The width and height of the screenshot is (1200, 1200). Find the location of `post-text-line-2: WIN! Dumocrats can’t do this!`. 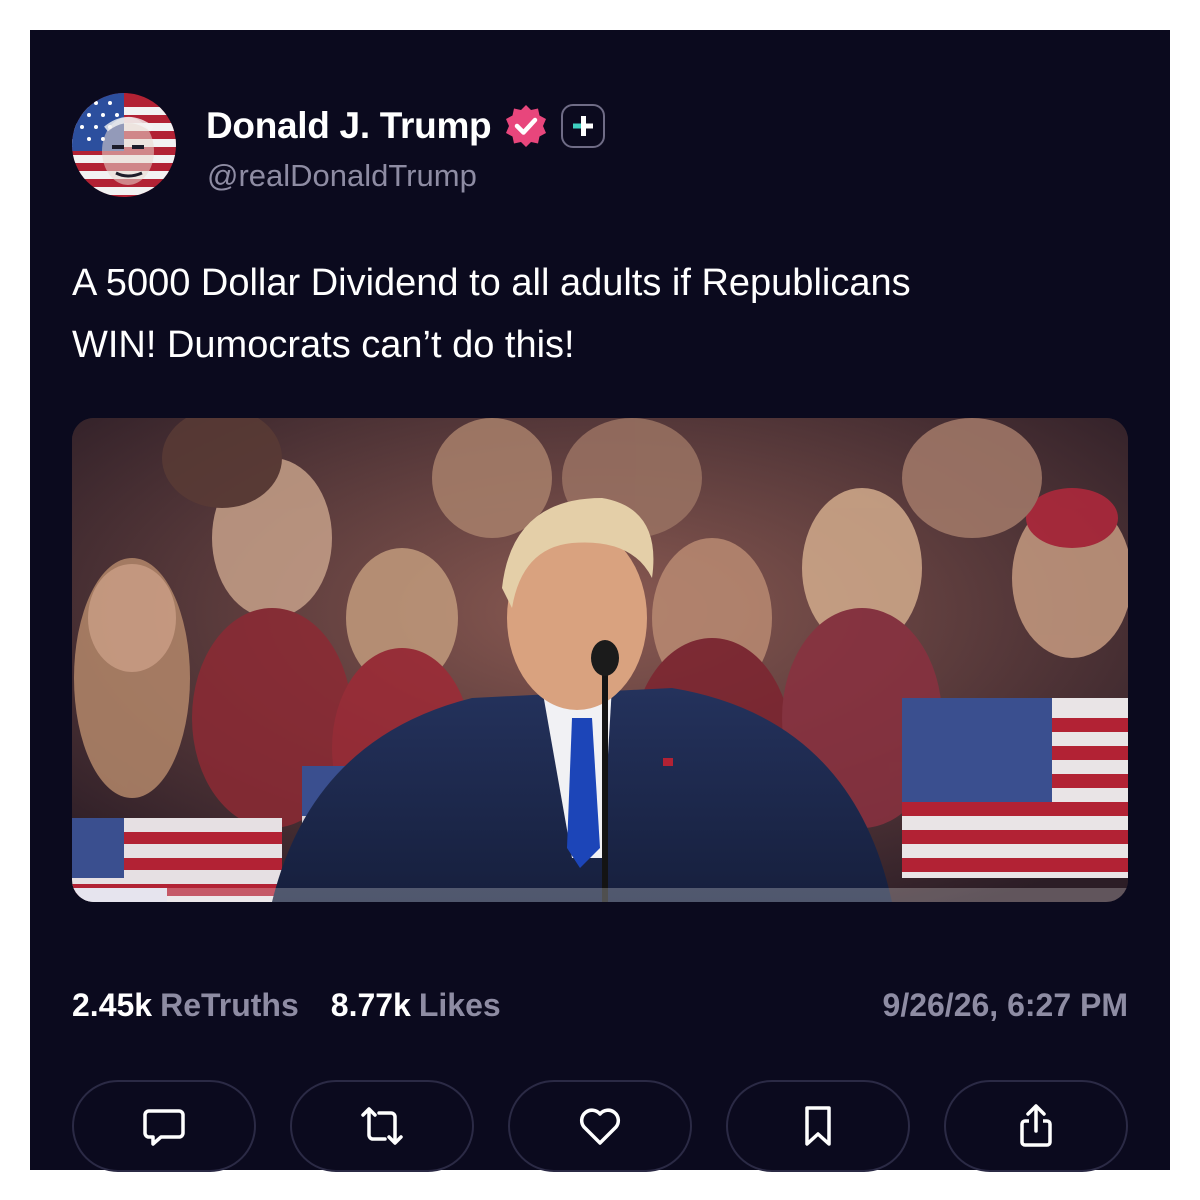

post-text-line-2: WIN! Dumocrats can’t do this! is located at coordinates (323, 345).